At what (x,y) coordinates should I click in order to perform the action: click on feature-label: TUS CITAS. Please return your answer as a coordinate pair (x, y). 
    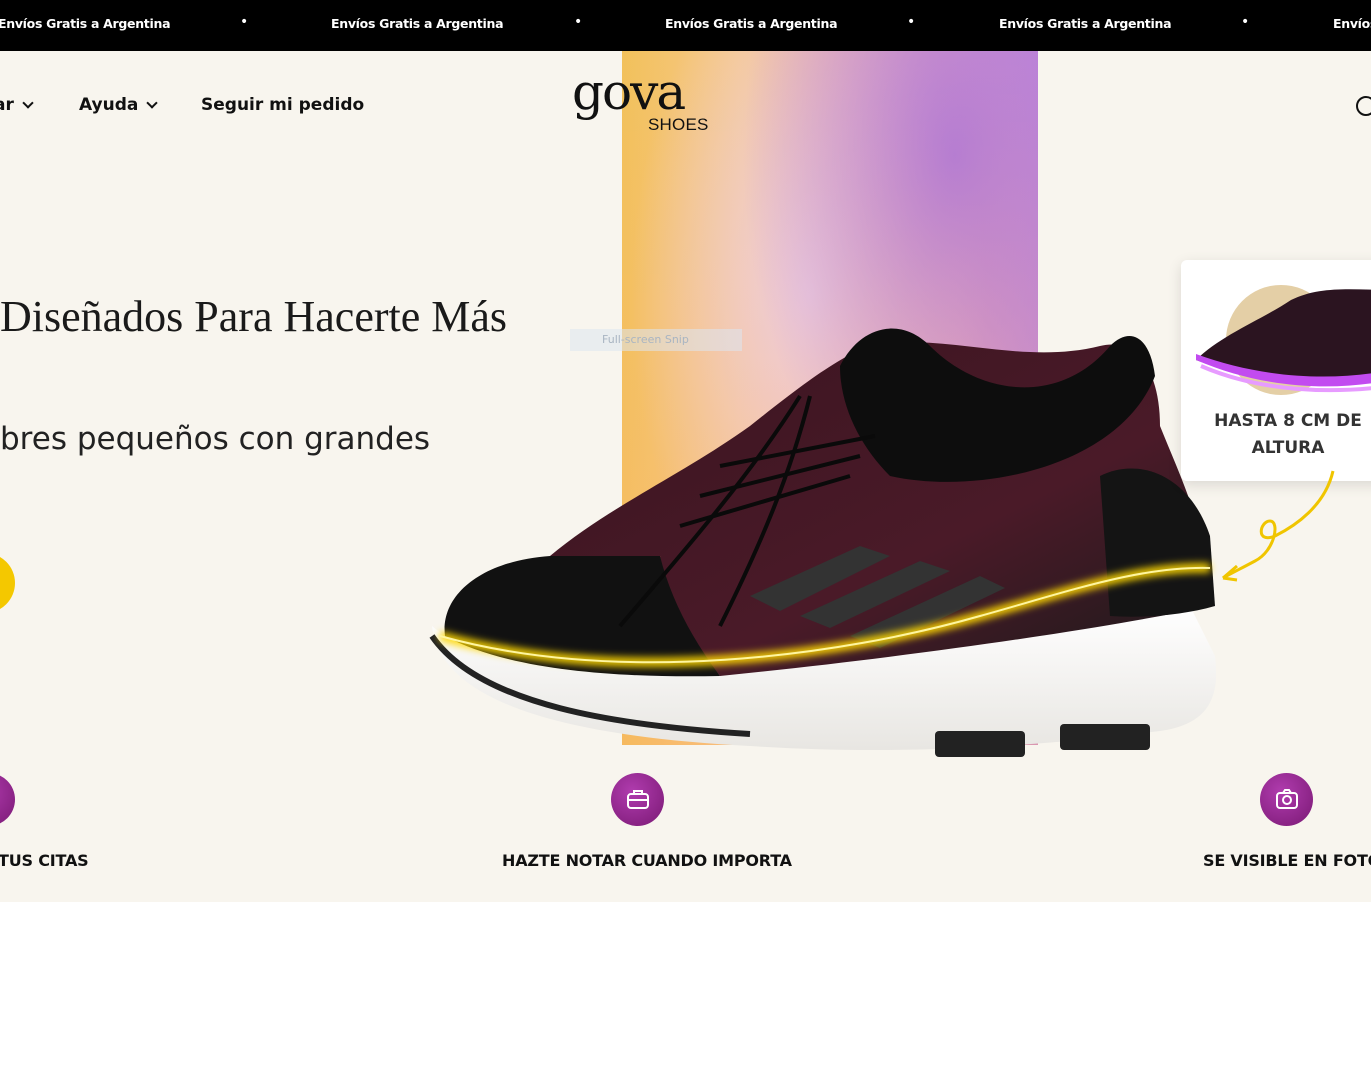
    Looking at the image, I should click on (44, 860).